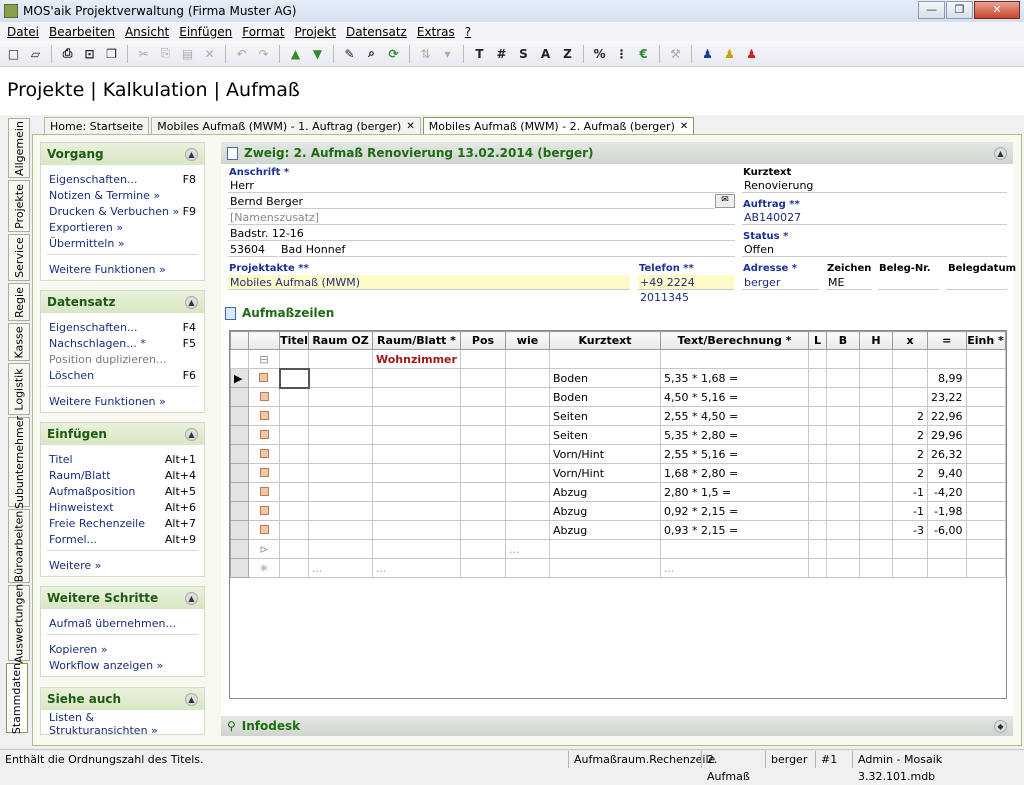  Describe the element at coordinates (122, 724) in the screenshot. I see `task-item: Listen & Strukturansichten »` at that location.